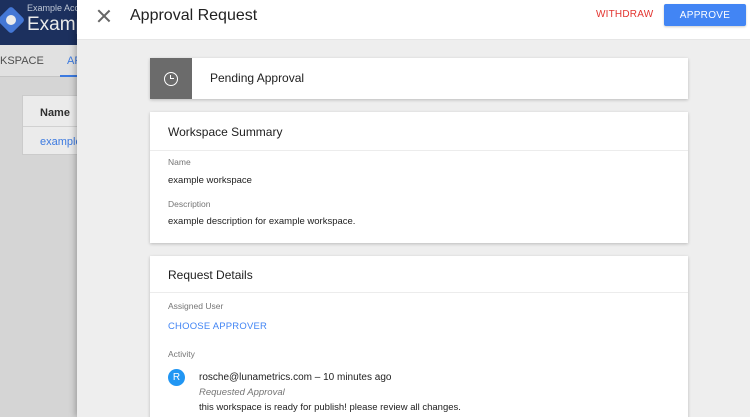 This screenshot has width=750, height=417. What do you see at coordinates (196, 306) in the screenshot?
I see `assigned-user-label: Assigned User` at bounding box center [196, 306].